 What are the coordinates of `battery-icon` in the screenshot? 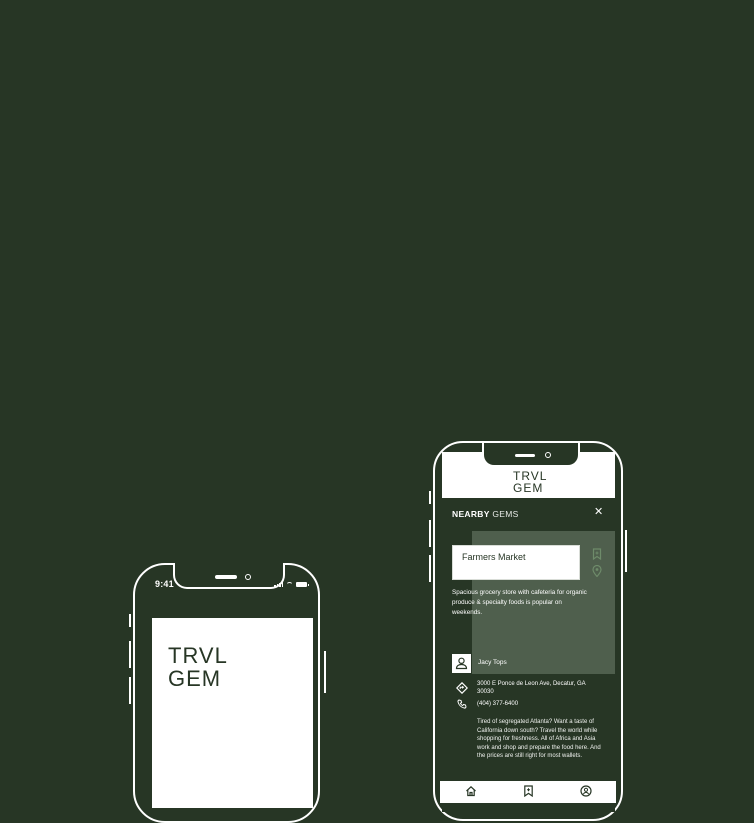 It's located at (302, 584).